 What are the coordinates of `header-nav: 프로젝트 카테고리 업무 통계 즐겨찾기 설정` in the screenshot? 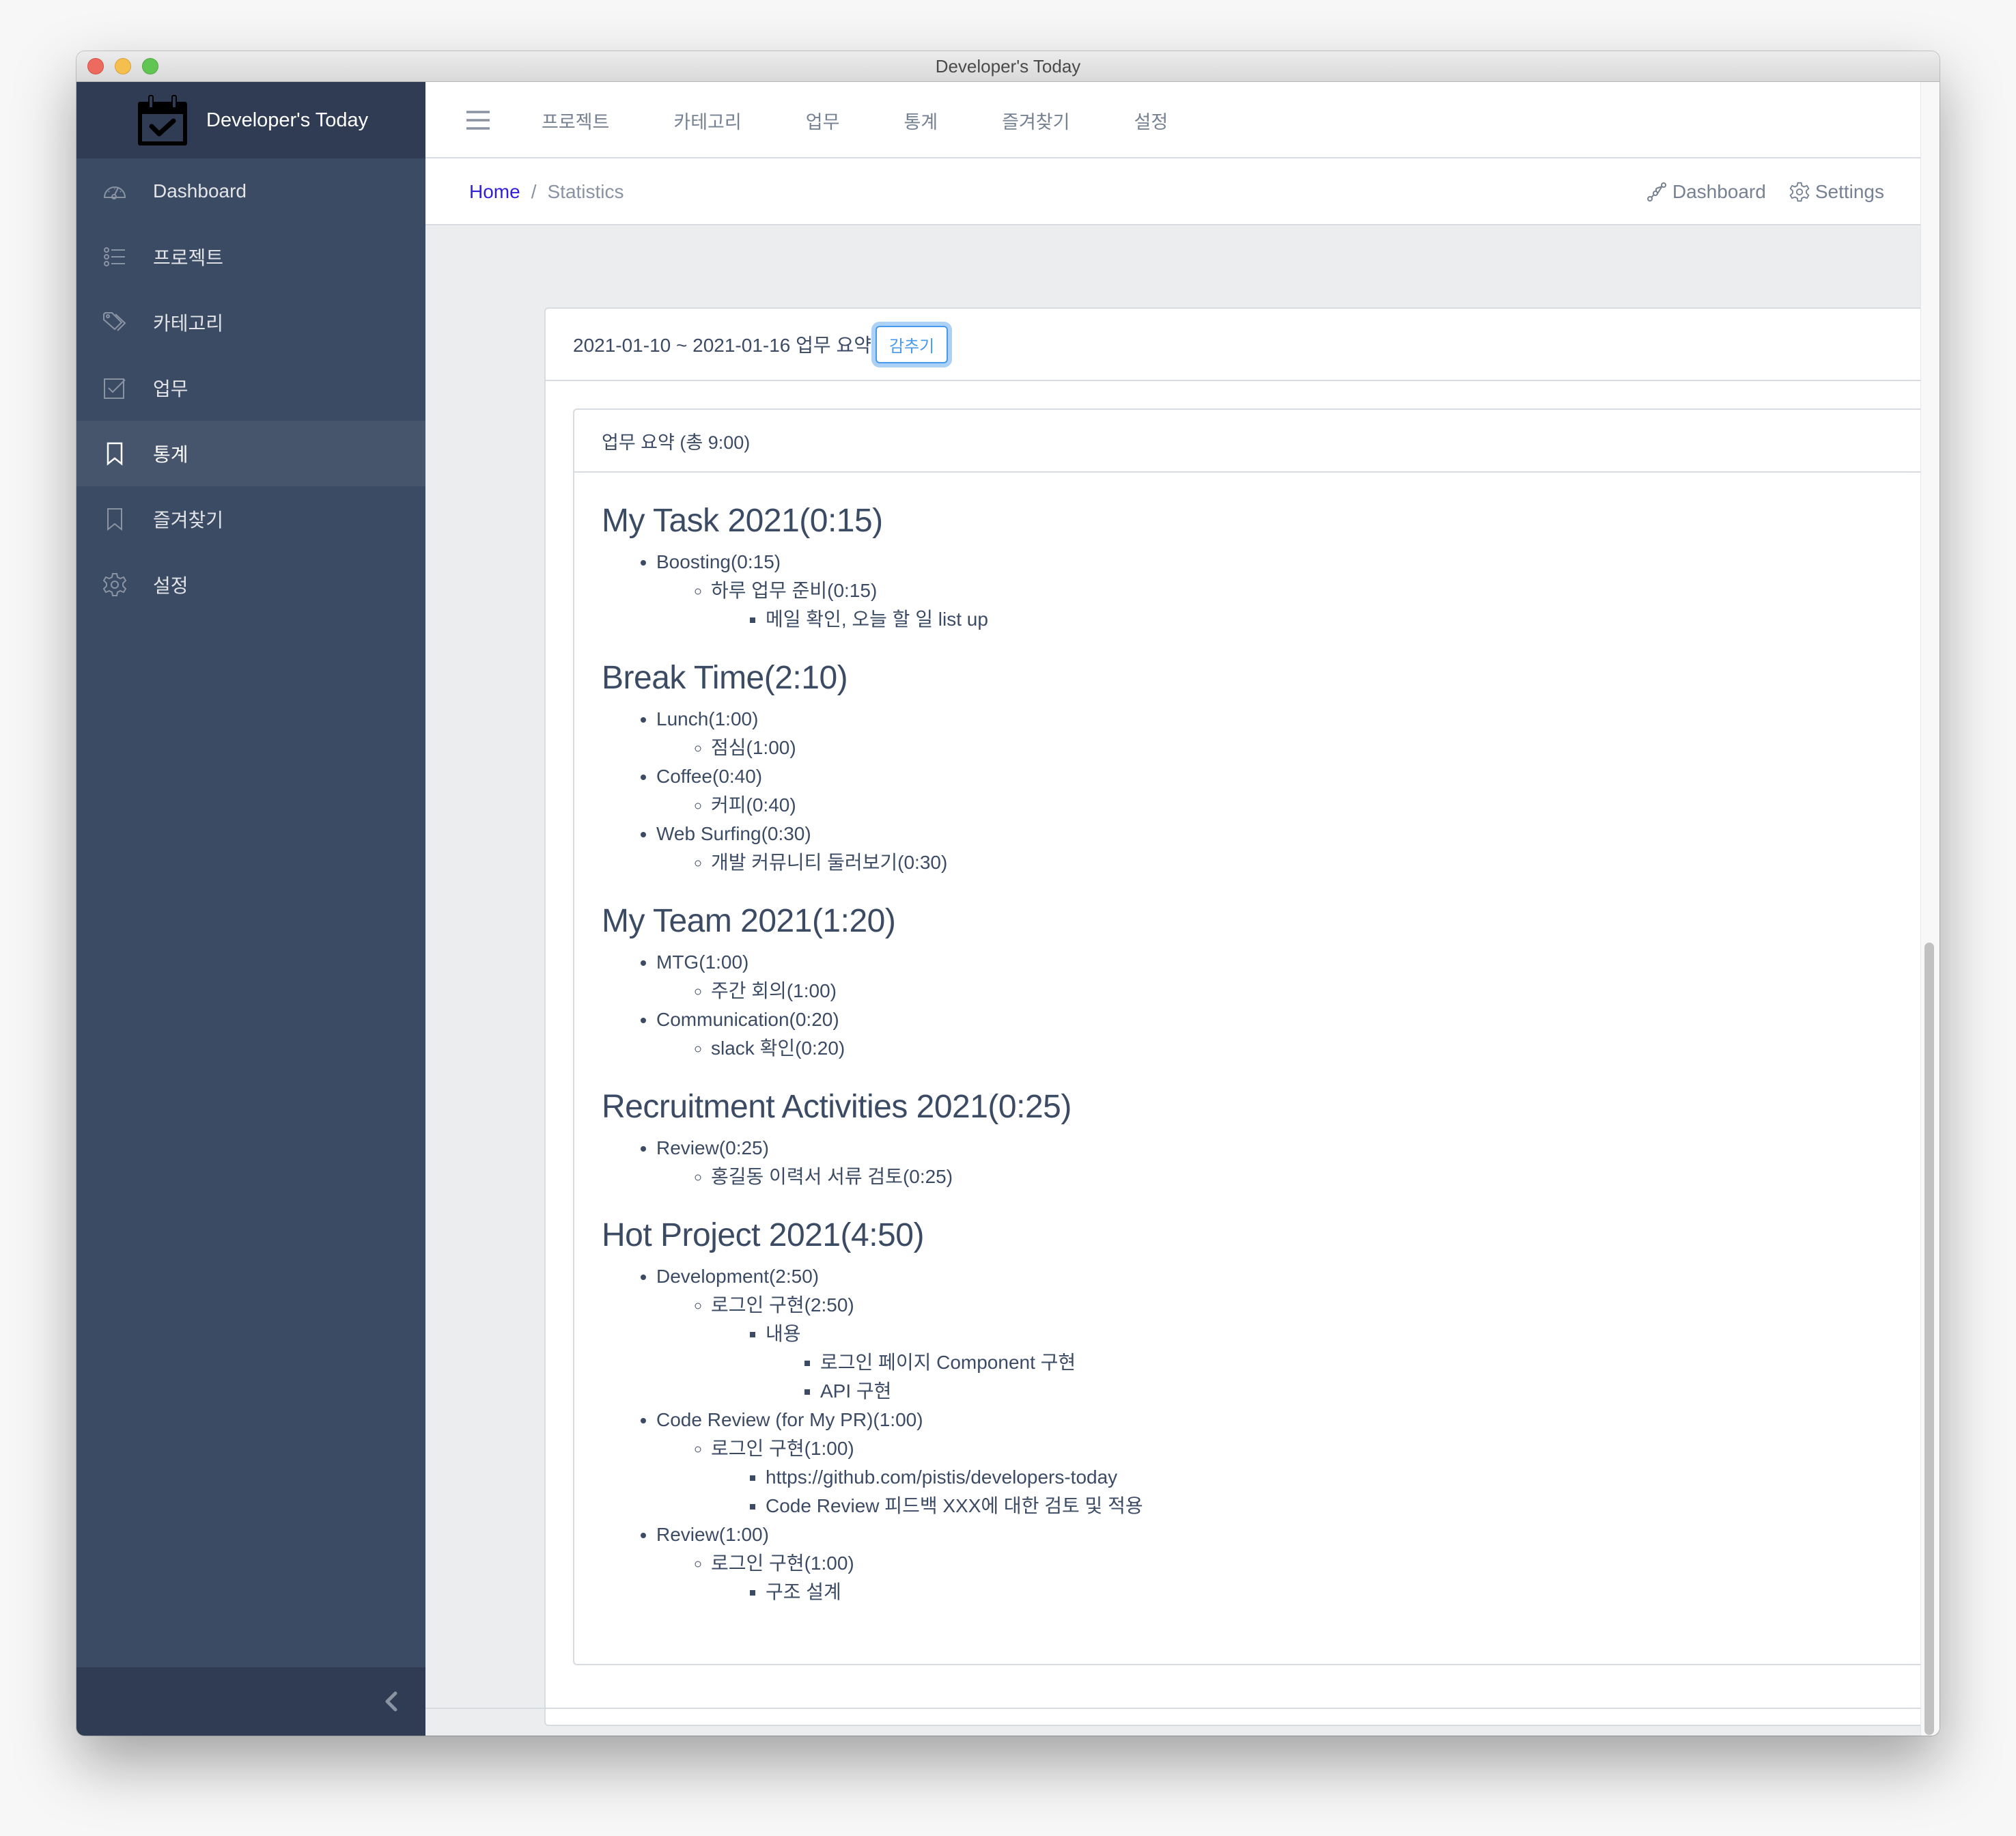 It's located at (887, 120).